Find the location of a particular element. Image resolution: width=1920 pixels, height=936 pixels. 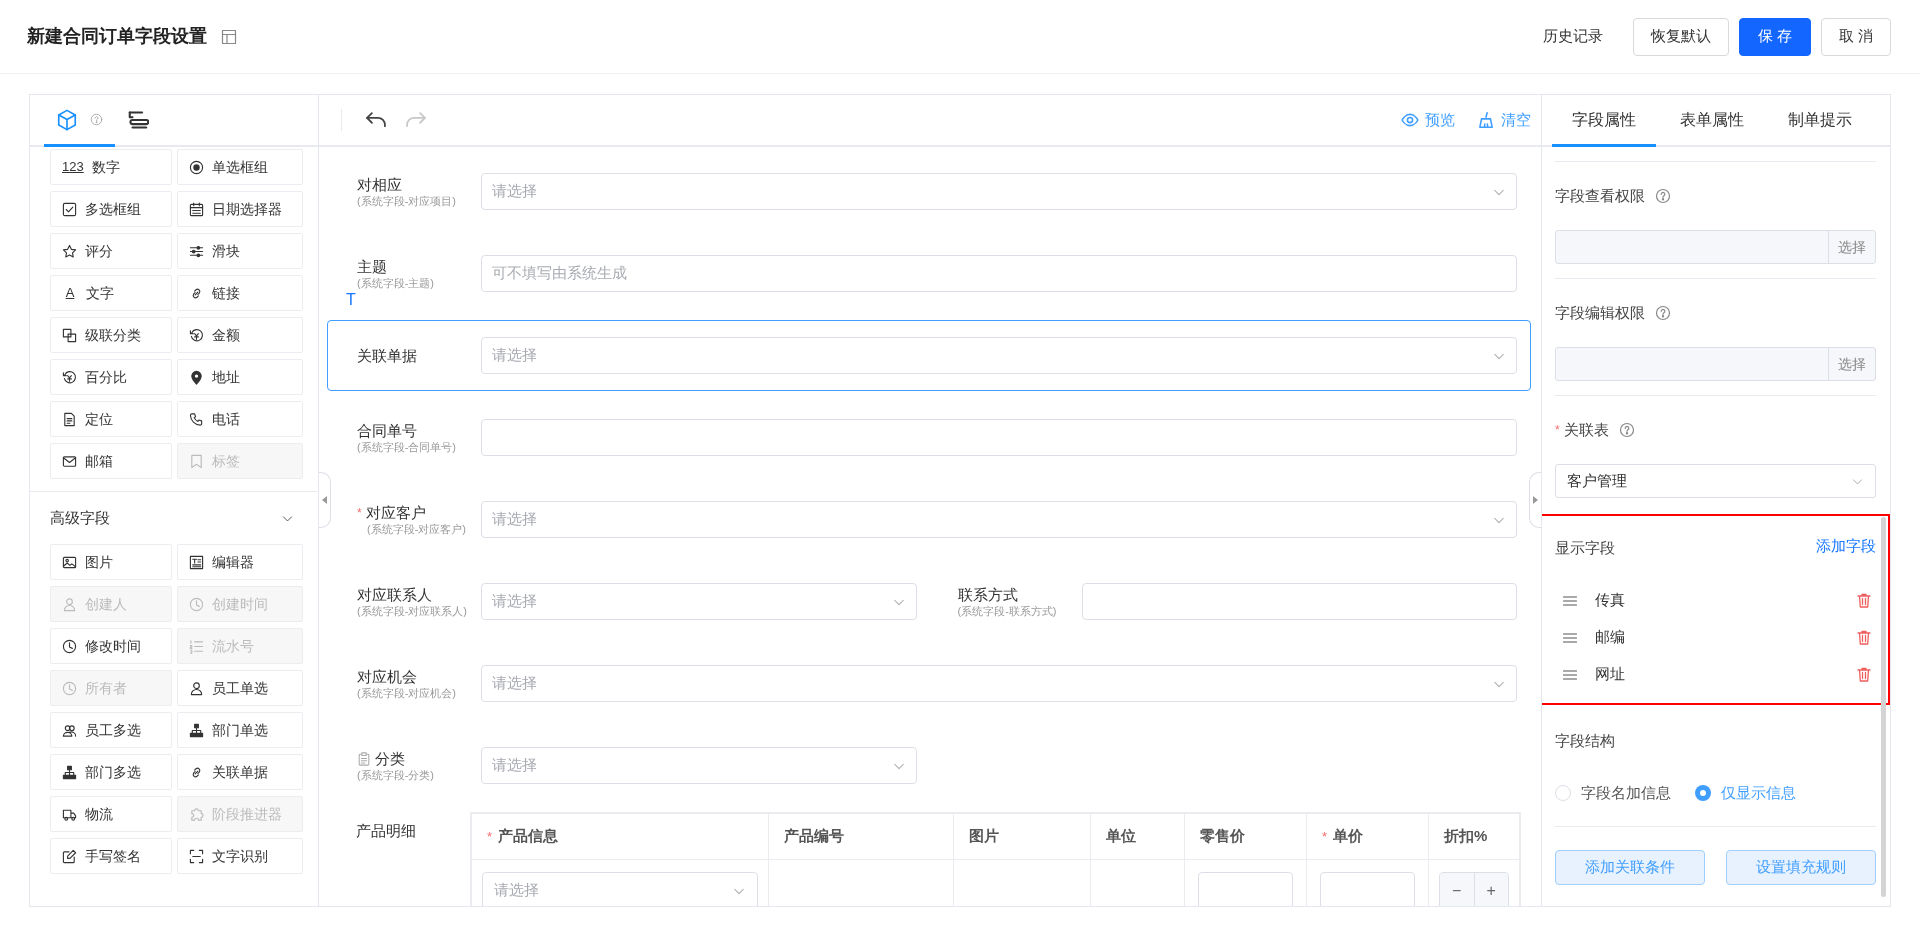

field-label: 分类 is located at coordinates (390, 759).